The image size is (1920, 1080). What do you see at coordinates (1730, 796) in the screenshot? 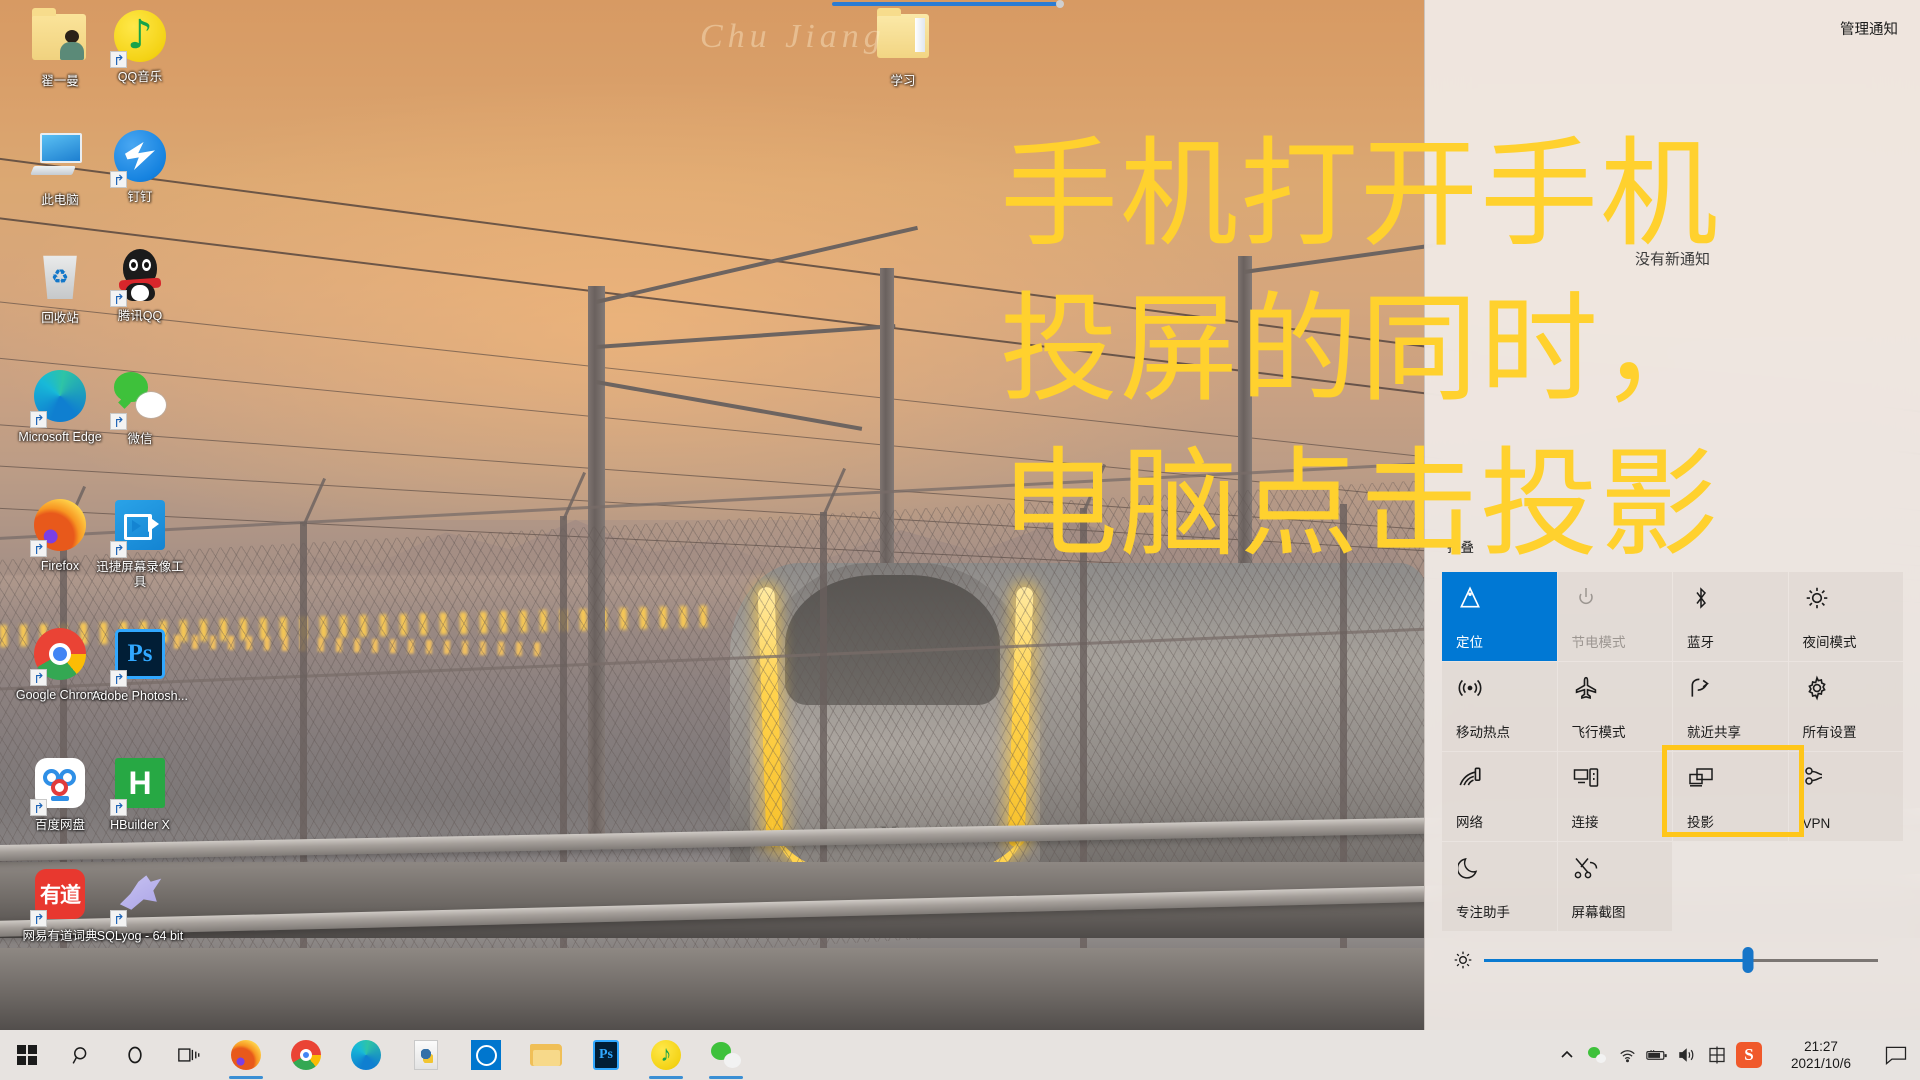
I see `quick-action-project: 投影` at bounding box center [1730, 796].